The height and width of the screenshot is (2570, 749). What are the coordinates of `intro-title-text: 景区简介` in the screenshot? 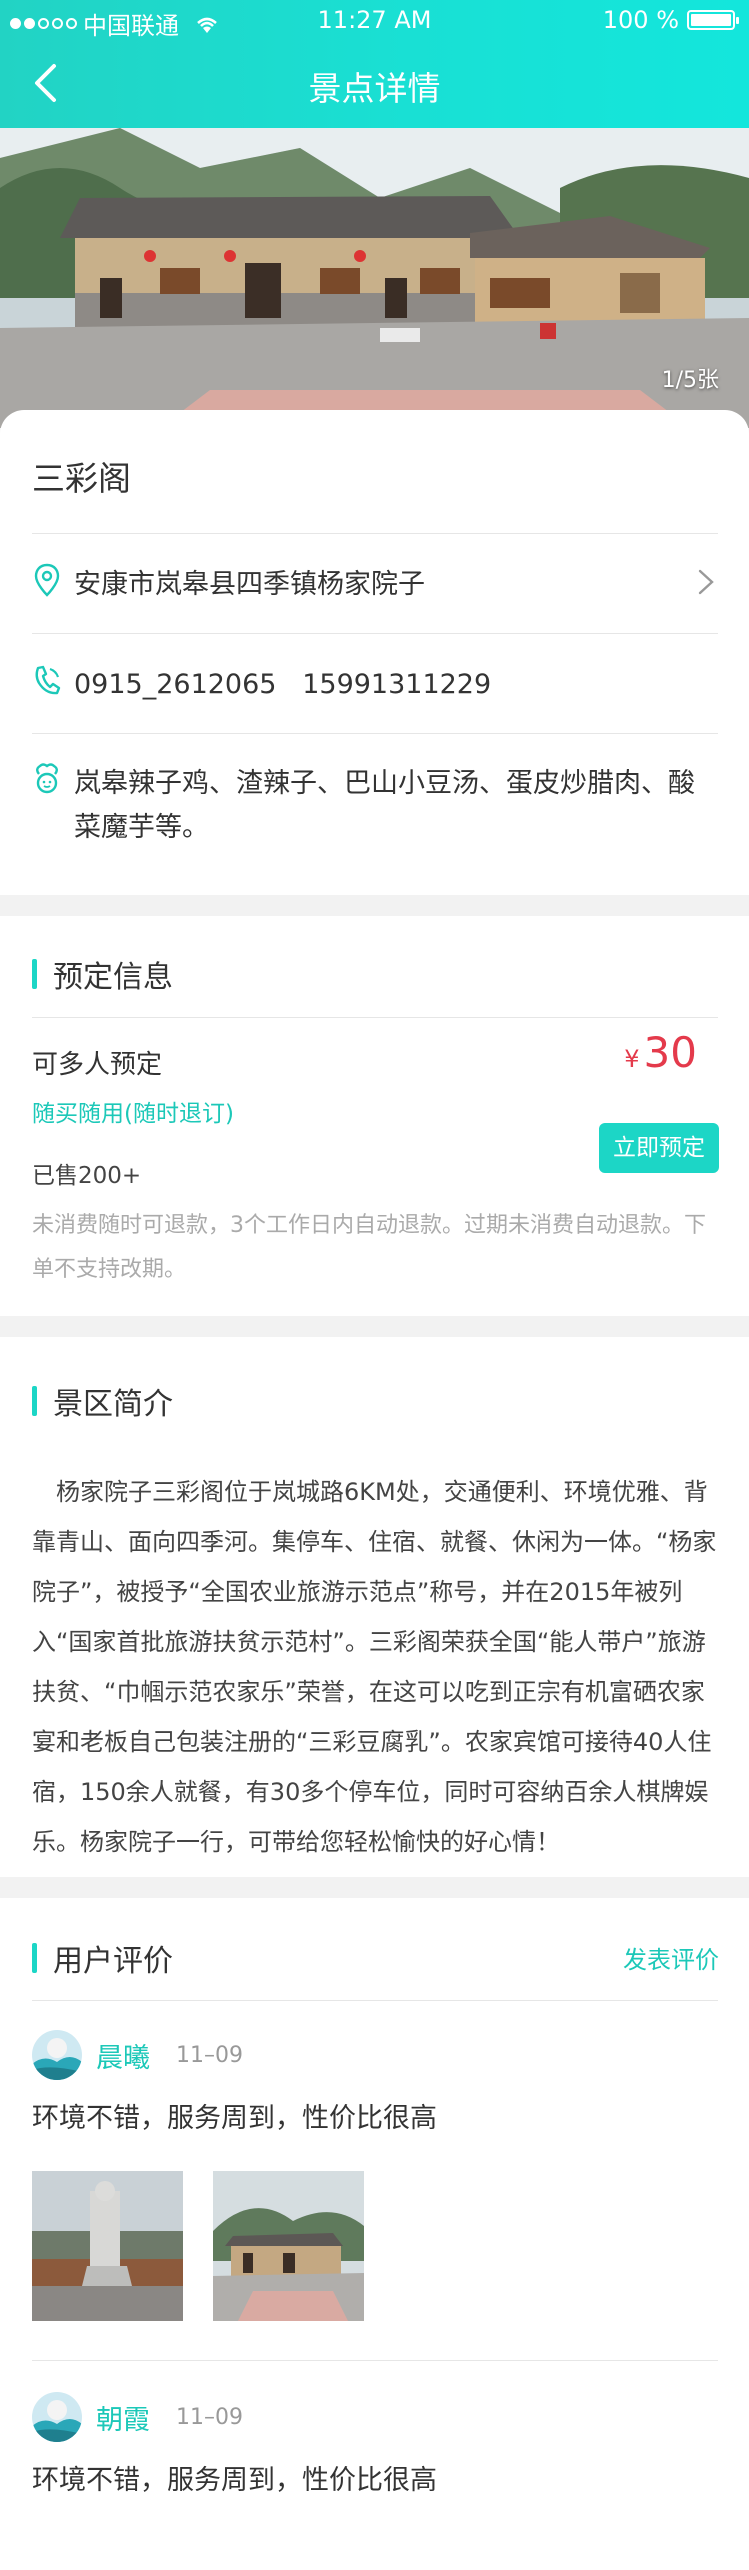 It's located at (113, 1404).